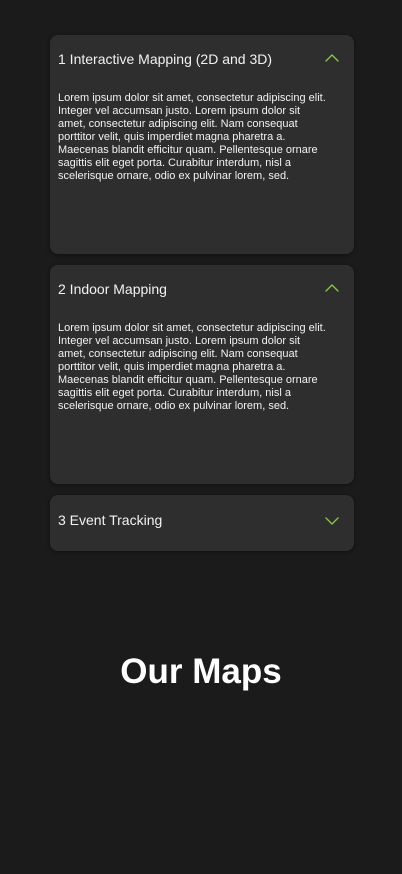  I want to click on accordion-title: 3 Event Tracking, so click(110, 520).